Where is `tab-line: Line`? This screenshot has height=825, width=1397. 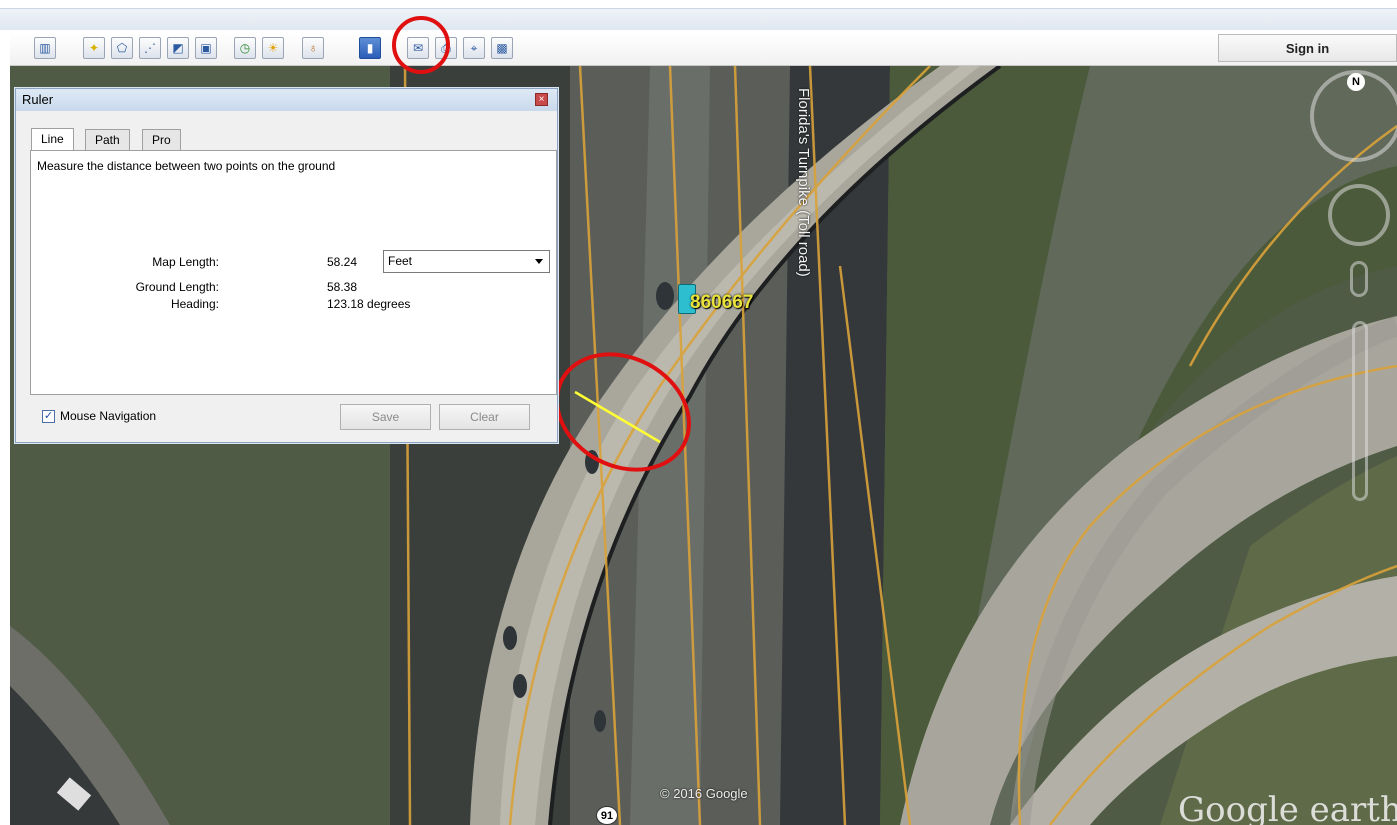 tab-line: Line is located at coordinates (52, 139).